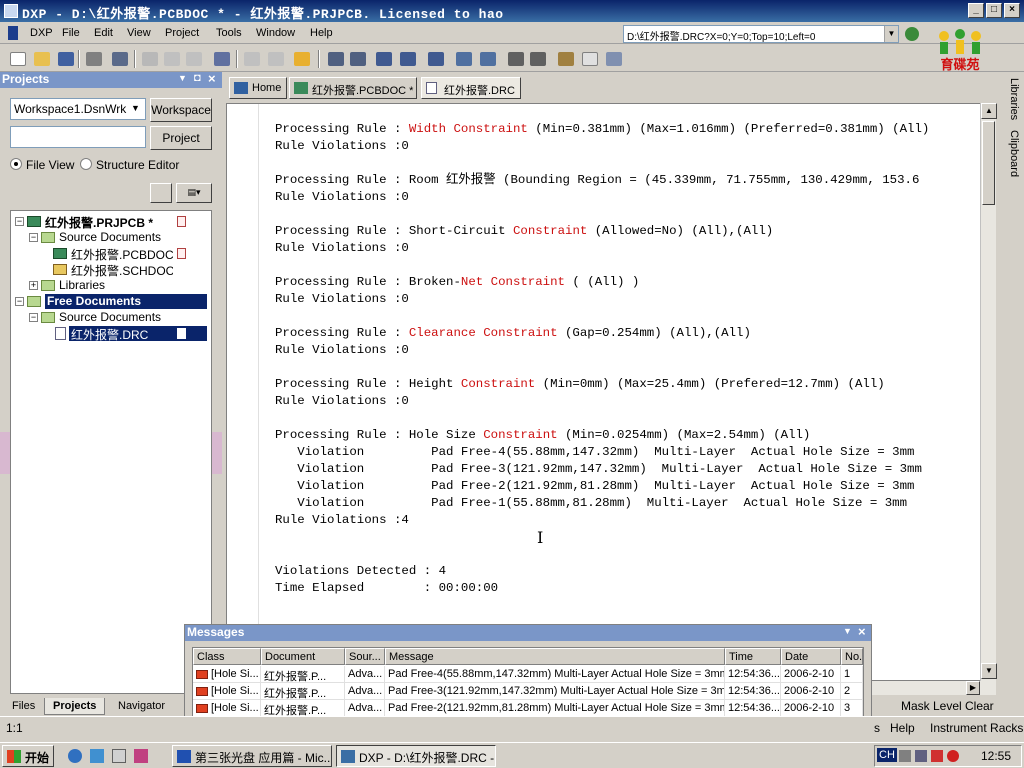 The width and height of the screenshot is (1024, 768). I want to click on project-combo, so click(78, 137).